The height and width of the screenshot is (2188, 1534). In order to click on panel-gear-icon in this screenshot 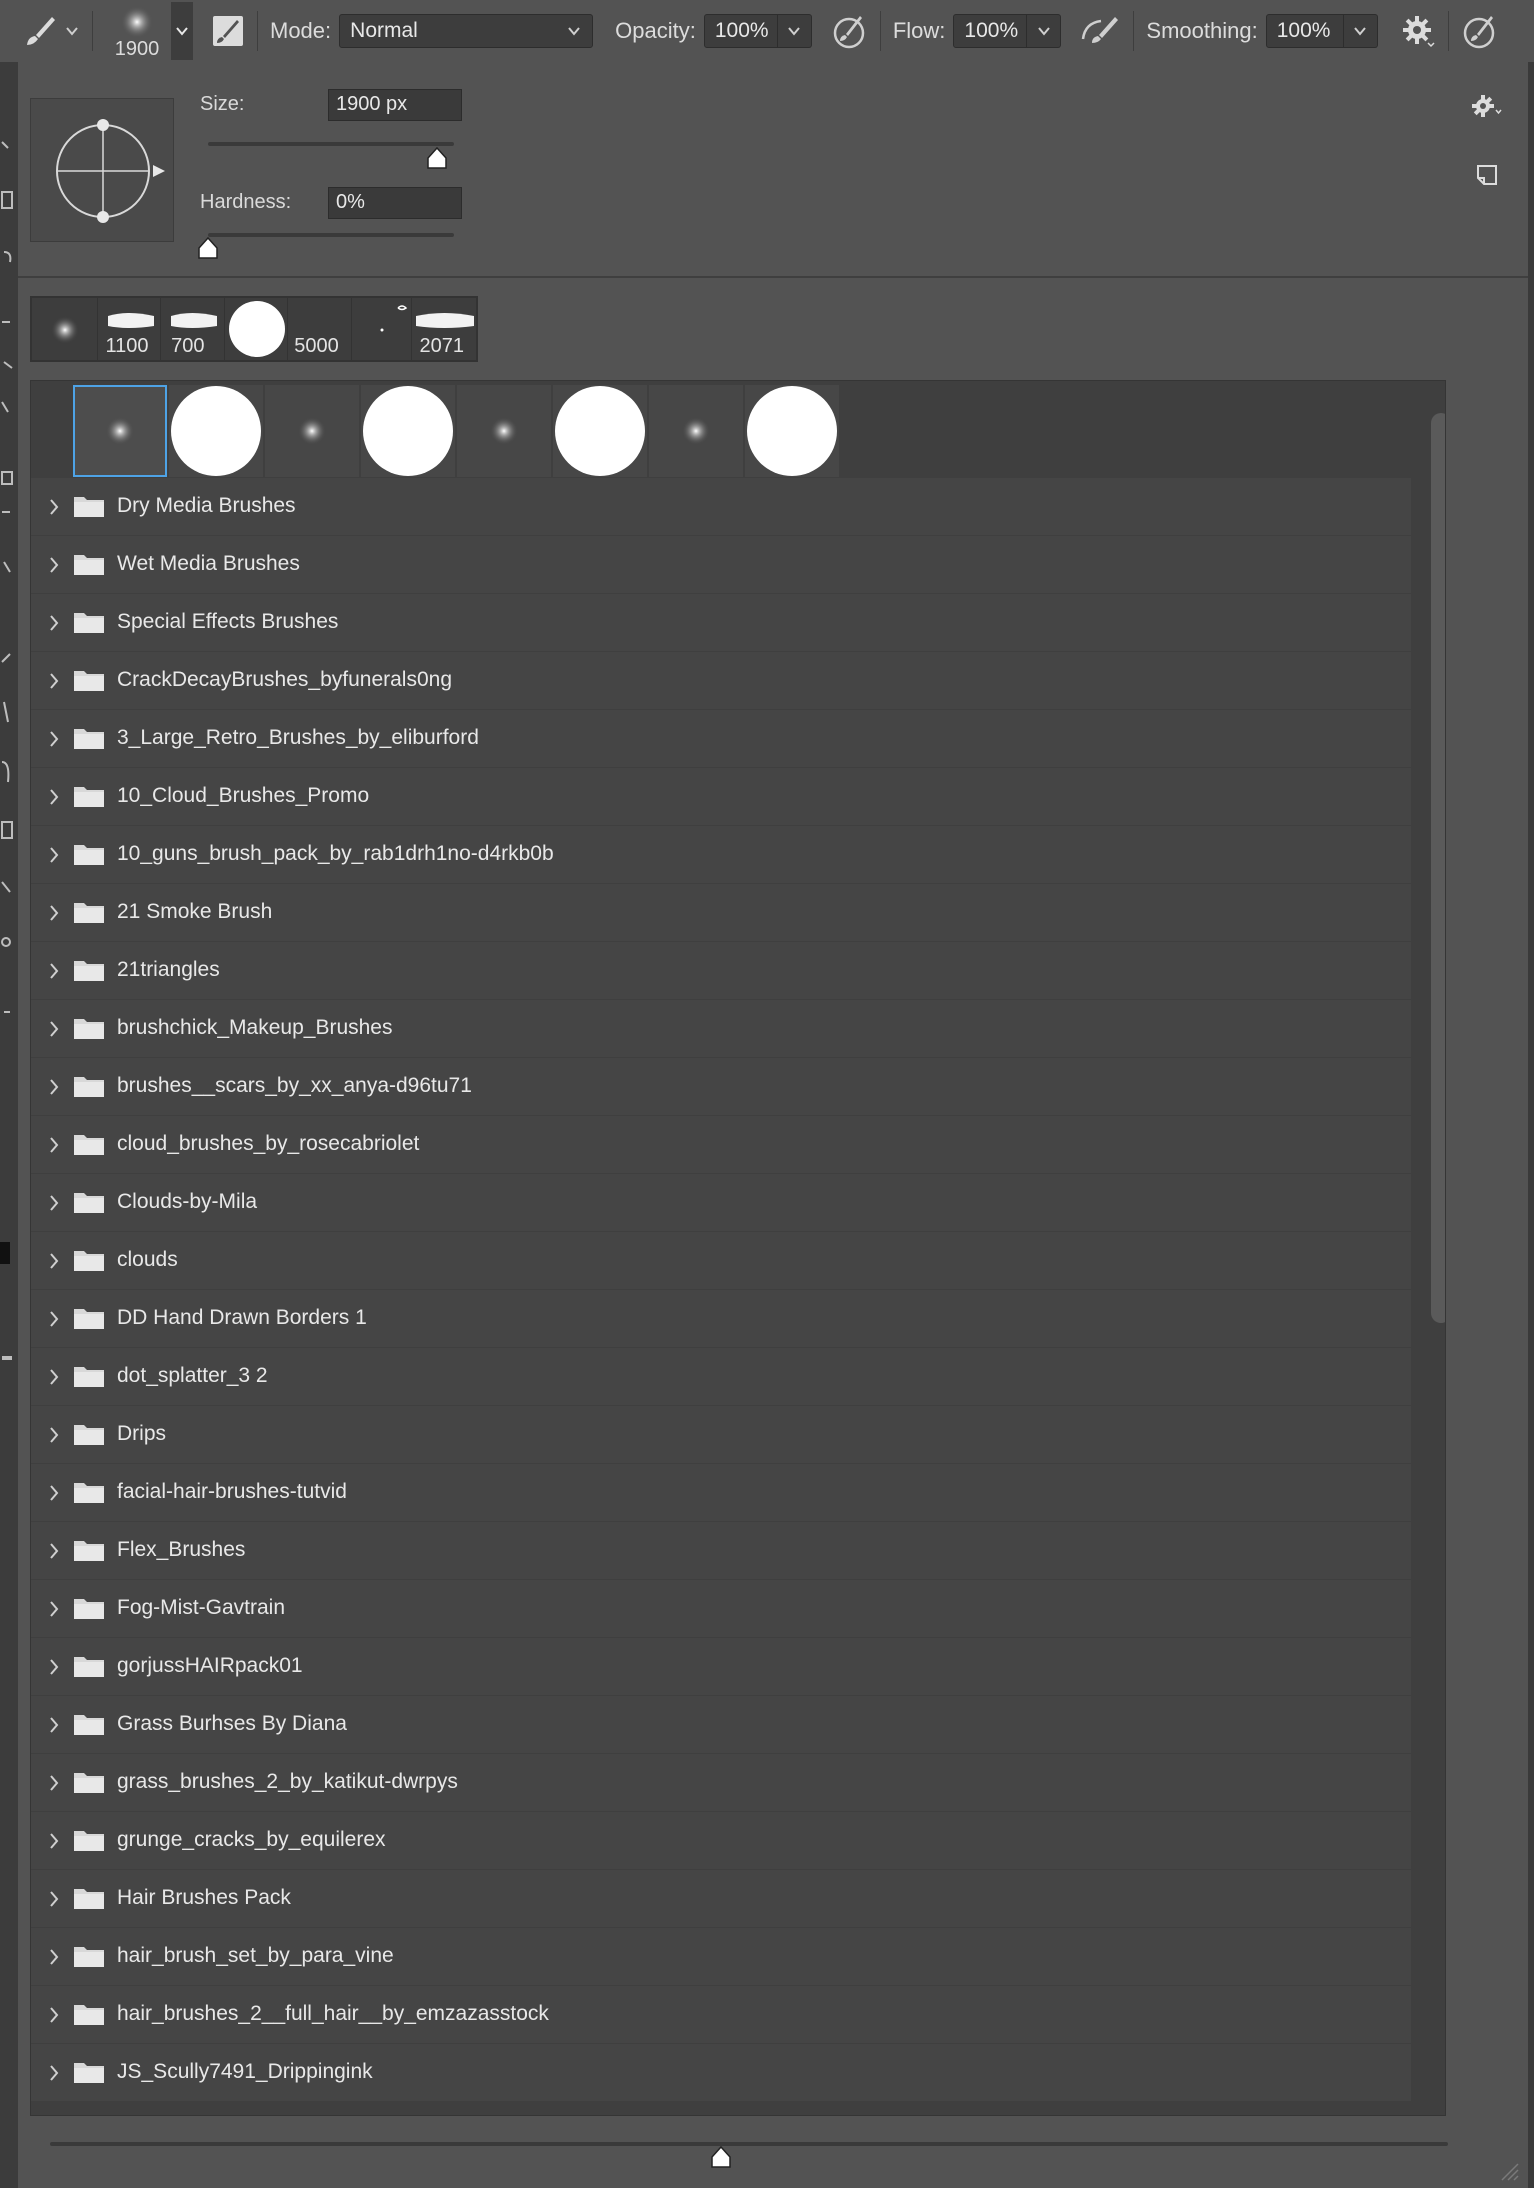, I will do `click(1487, 109)`.